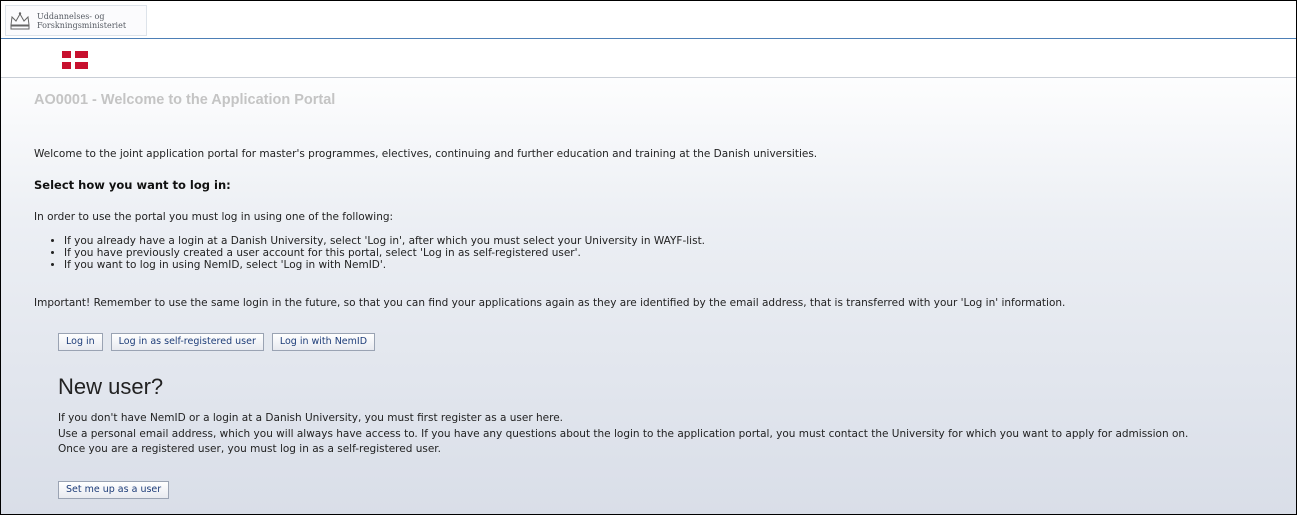  What do you see at coordinates (80, 342) in the screenshot?
I see `login-button: Log in` at bounding box center [80, 342].